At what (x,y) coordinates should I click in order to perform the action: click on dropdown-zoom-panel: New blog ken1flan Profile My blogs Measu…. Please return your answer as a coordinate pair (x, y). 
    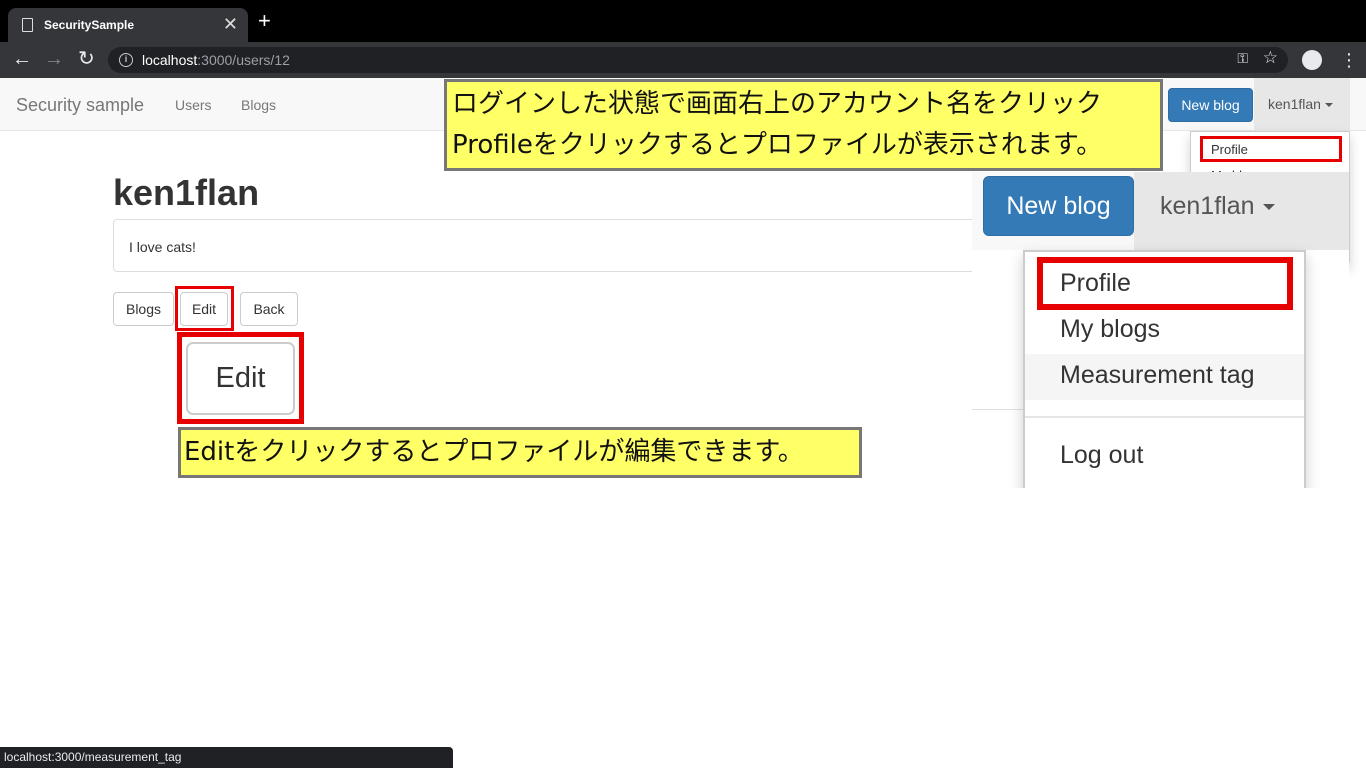
    Looking at the image, I should click on (1160, 330).